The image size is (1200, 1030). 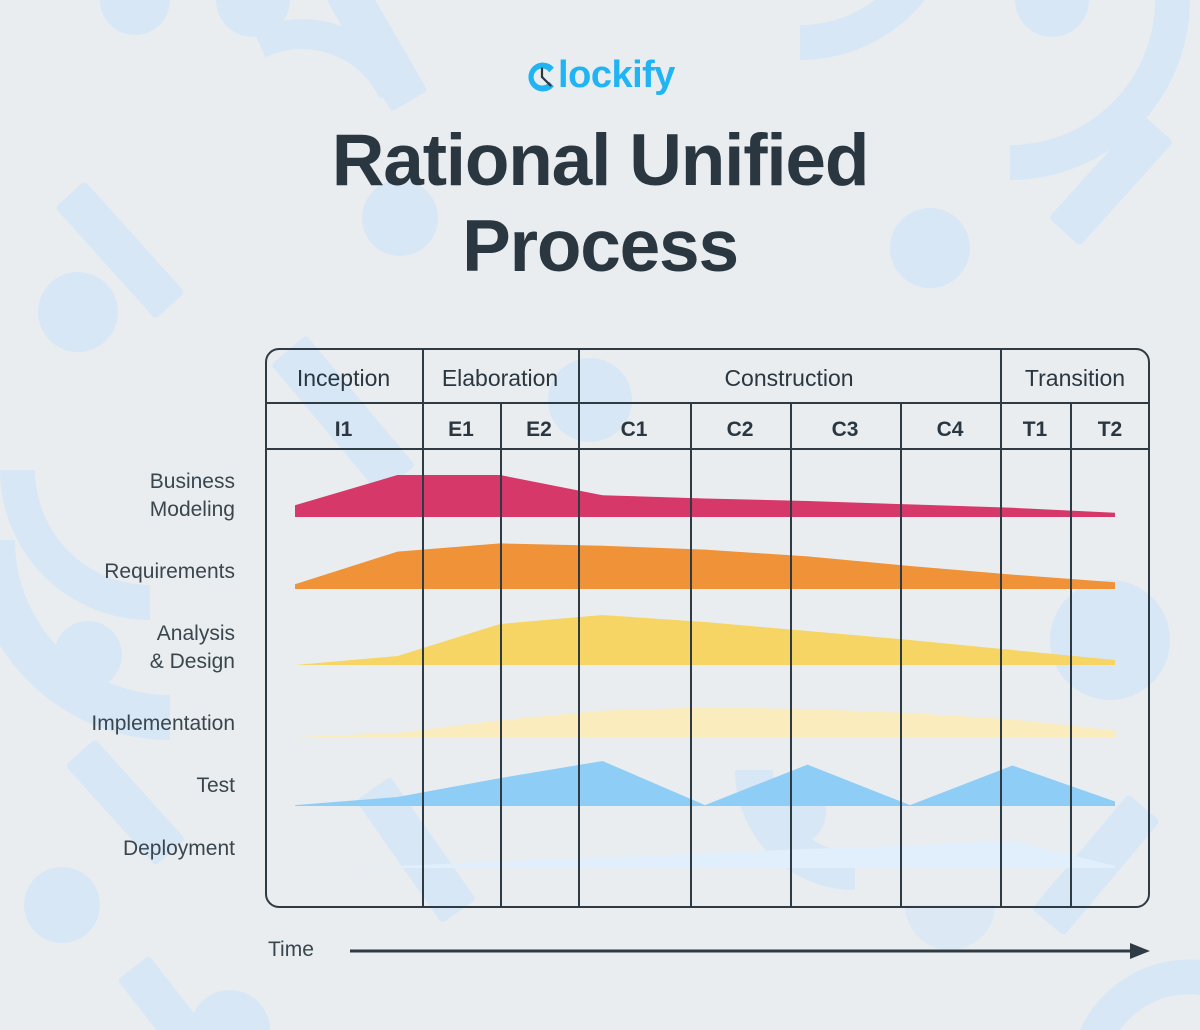 What do you see at coordinates (192, 647) in the screenshot?
I see `discipline-label-analysis-design: Analysis & Design` at bounding box center [192, 647].